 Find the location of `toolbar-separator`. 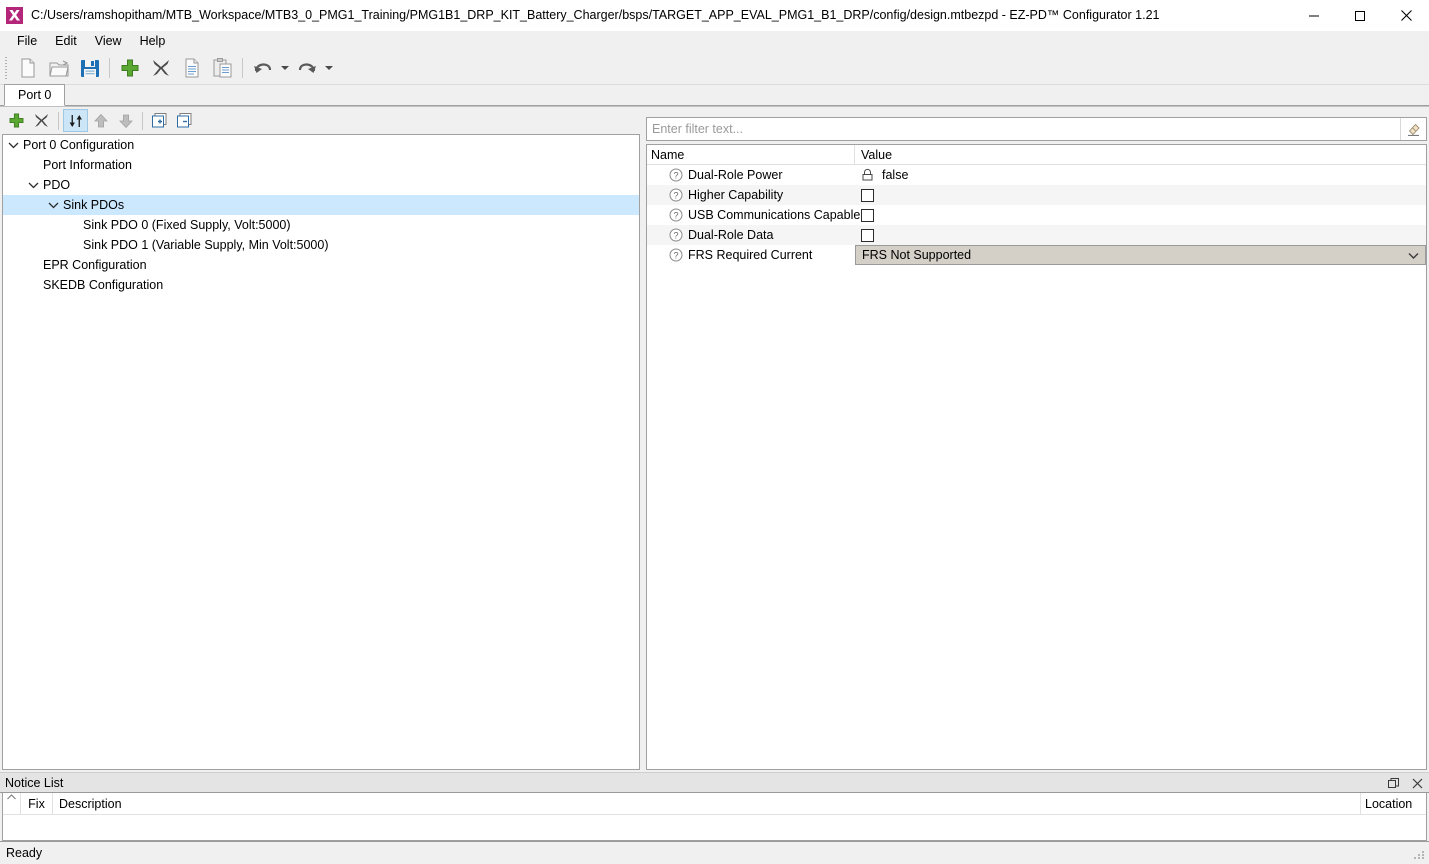

toolbar-separator is located at coordinates (242, 68).